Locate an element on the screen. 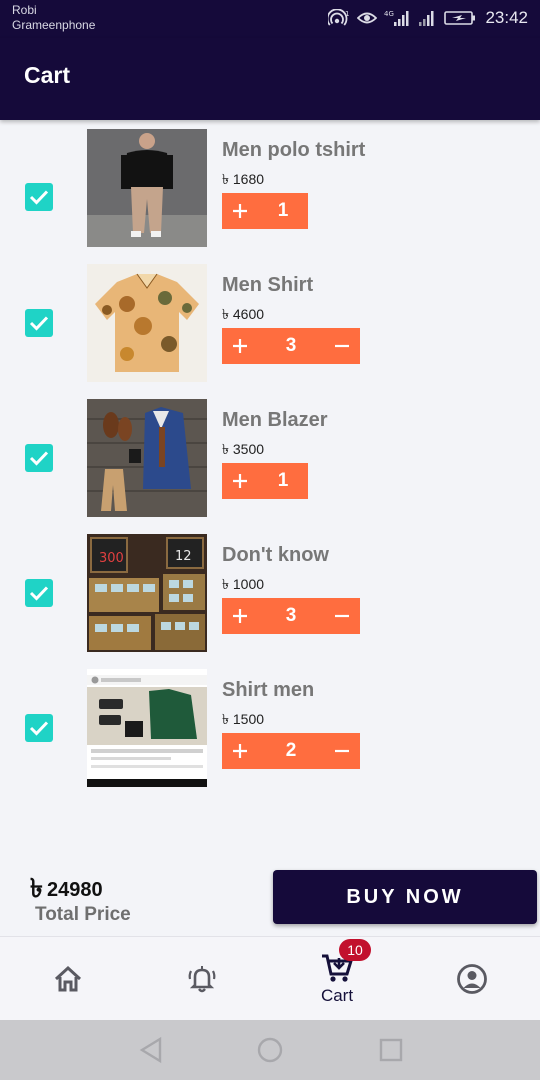 The height and width of the screenshot is (1080, 540). bell-ringing-icon is located at coordinates (202, 979).